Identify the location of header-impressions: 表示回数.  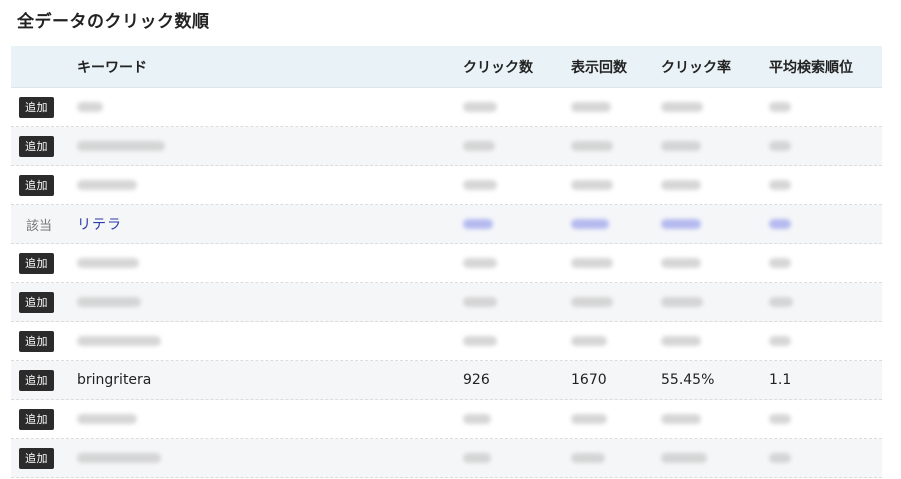
(599, 67).